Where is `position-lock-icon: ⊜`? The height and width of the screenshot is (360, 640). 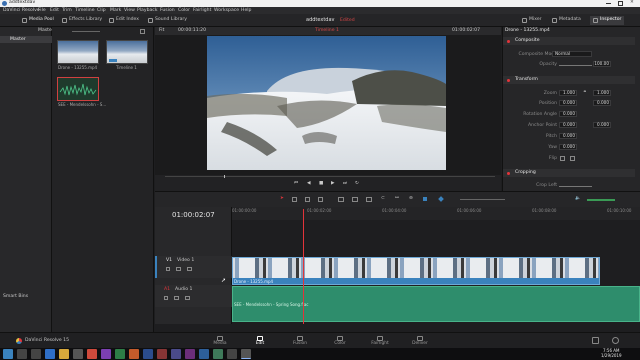 position-lock-icon: ⊜ is located at coordinates (411, 199).